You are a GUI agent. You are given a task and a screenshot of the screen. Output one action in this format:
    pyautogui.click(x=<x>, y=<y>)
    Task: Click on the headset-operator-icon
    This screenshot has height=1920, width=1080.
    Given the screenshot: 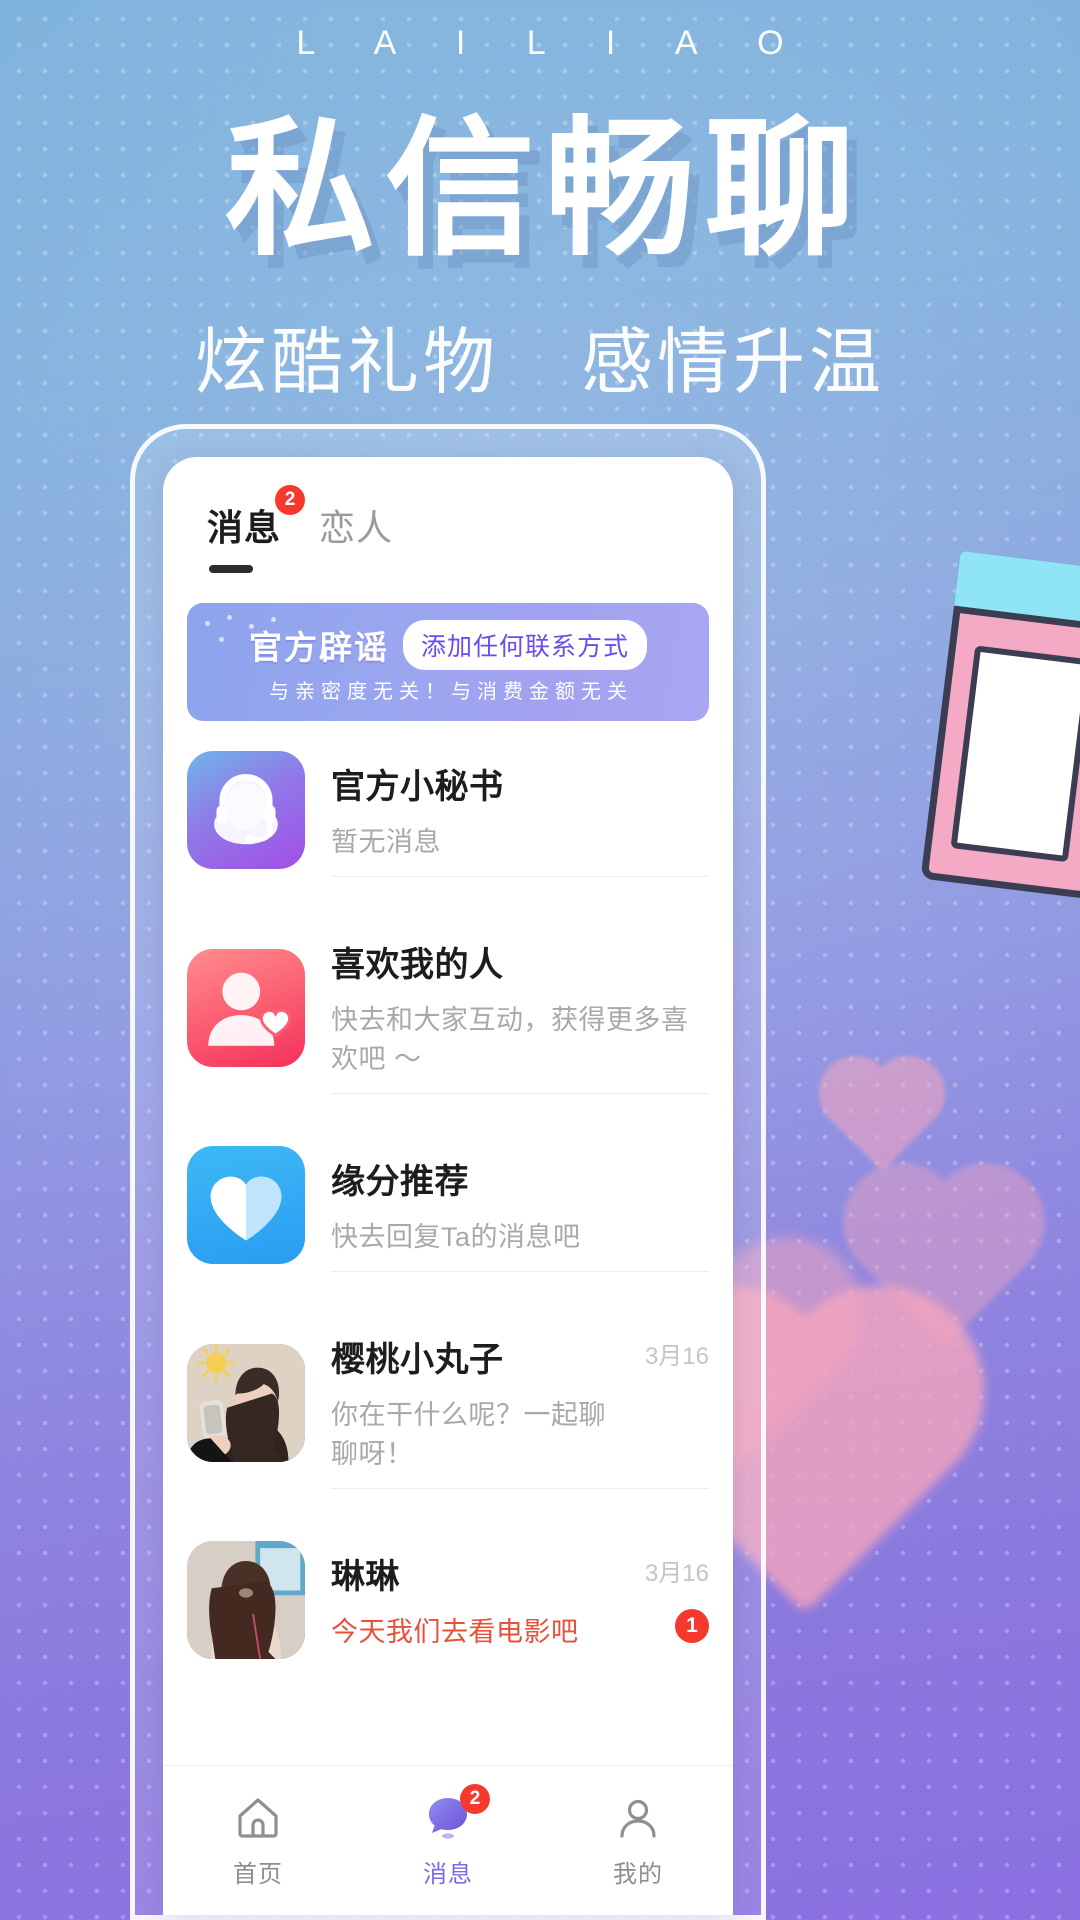 What is the action you would take?
    pyautogui.click(x=246, y=809)
    